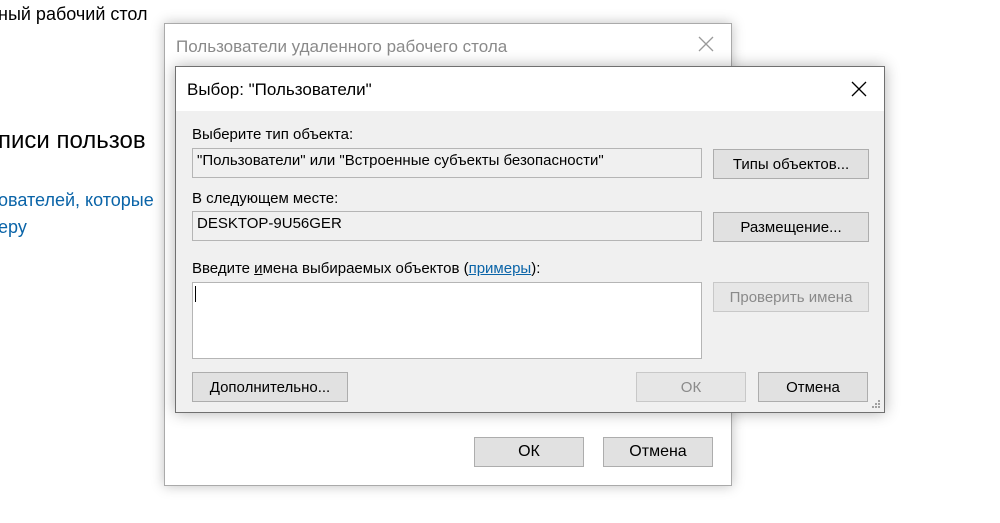  Describe the element at coordinates (73, 140) in the screenshot. I see `settings-section-title: писи пользов` at that location.